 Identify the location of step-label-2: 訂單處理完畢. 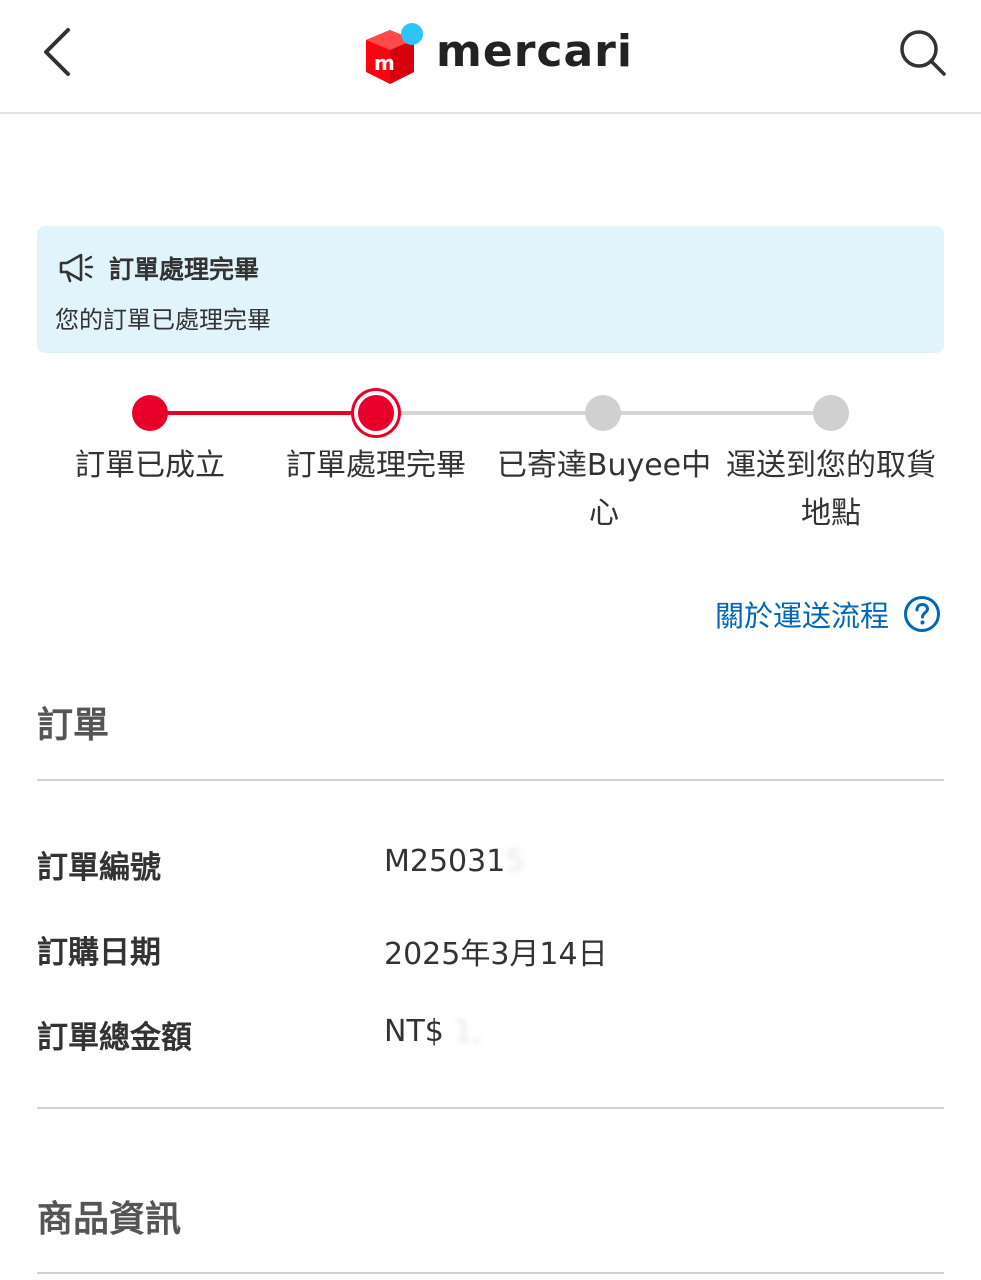
(376, 465).